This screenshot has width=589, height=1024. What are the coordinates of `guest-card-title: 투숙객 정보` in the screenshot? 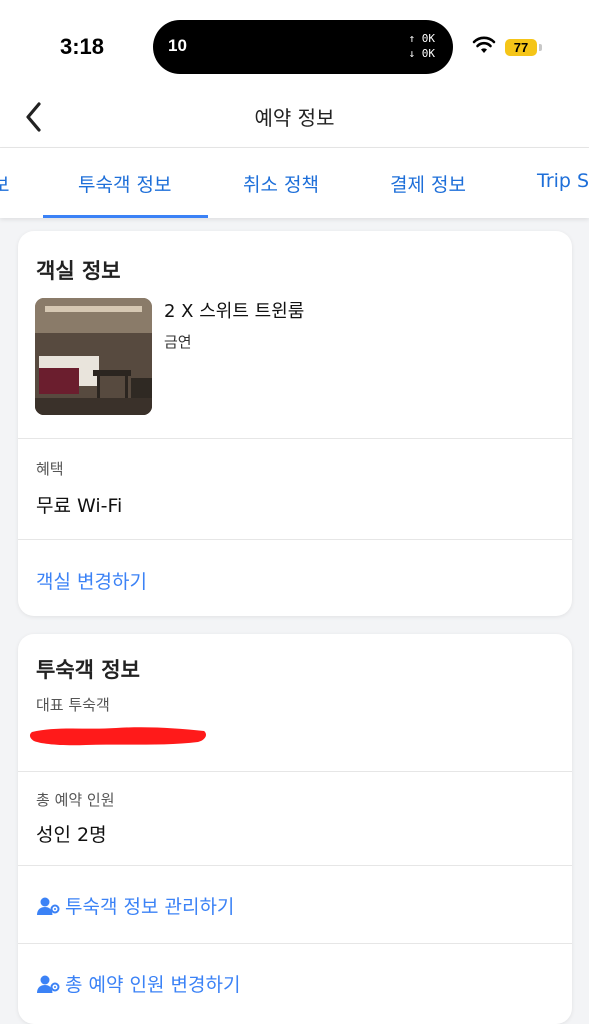 It's located at (88, 670).